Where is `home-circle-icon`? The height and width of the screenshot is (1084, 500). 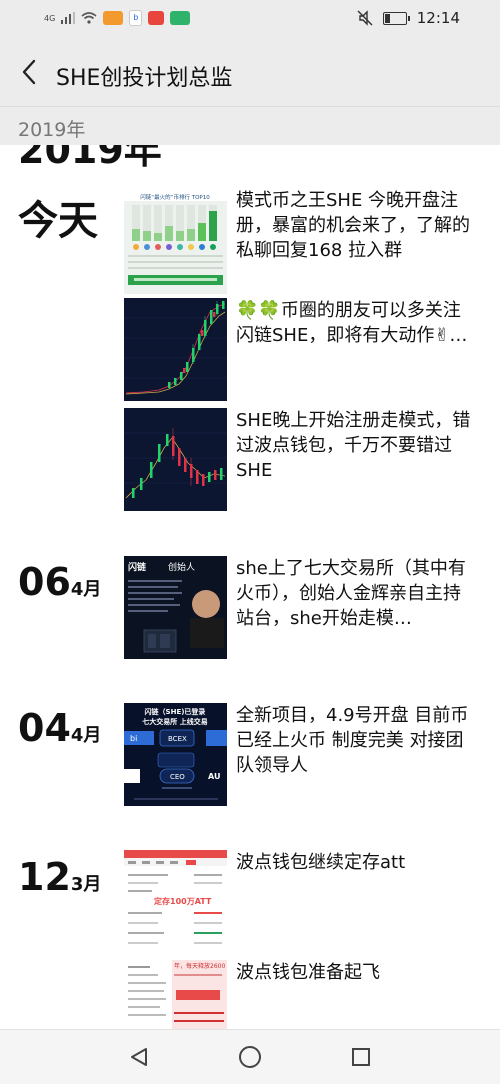 home-circle-icon is located at coordinates (250, 1057).